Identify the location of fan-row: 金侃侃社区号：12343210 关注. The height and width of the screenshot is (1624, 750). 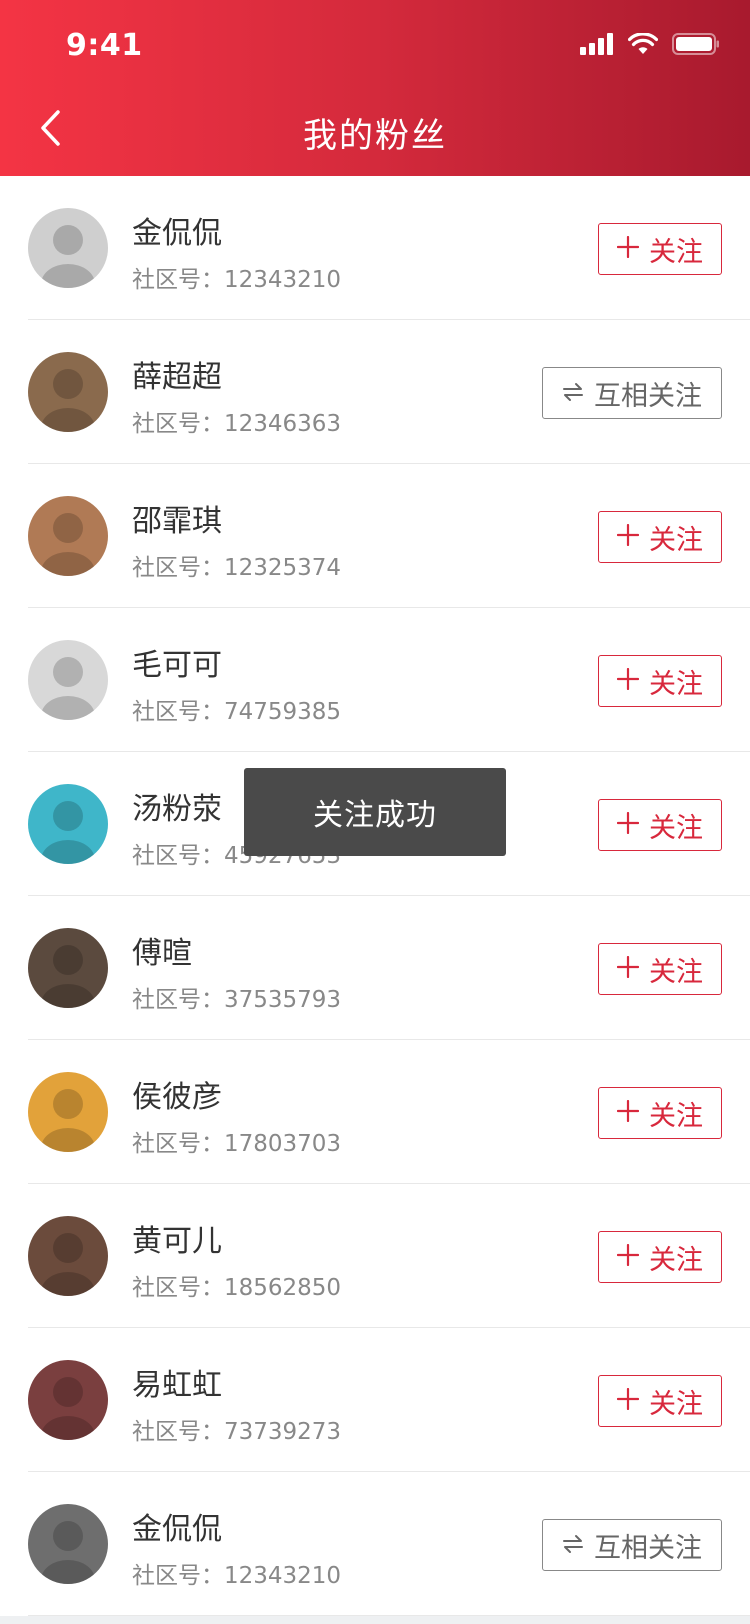
(375, 248).